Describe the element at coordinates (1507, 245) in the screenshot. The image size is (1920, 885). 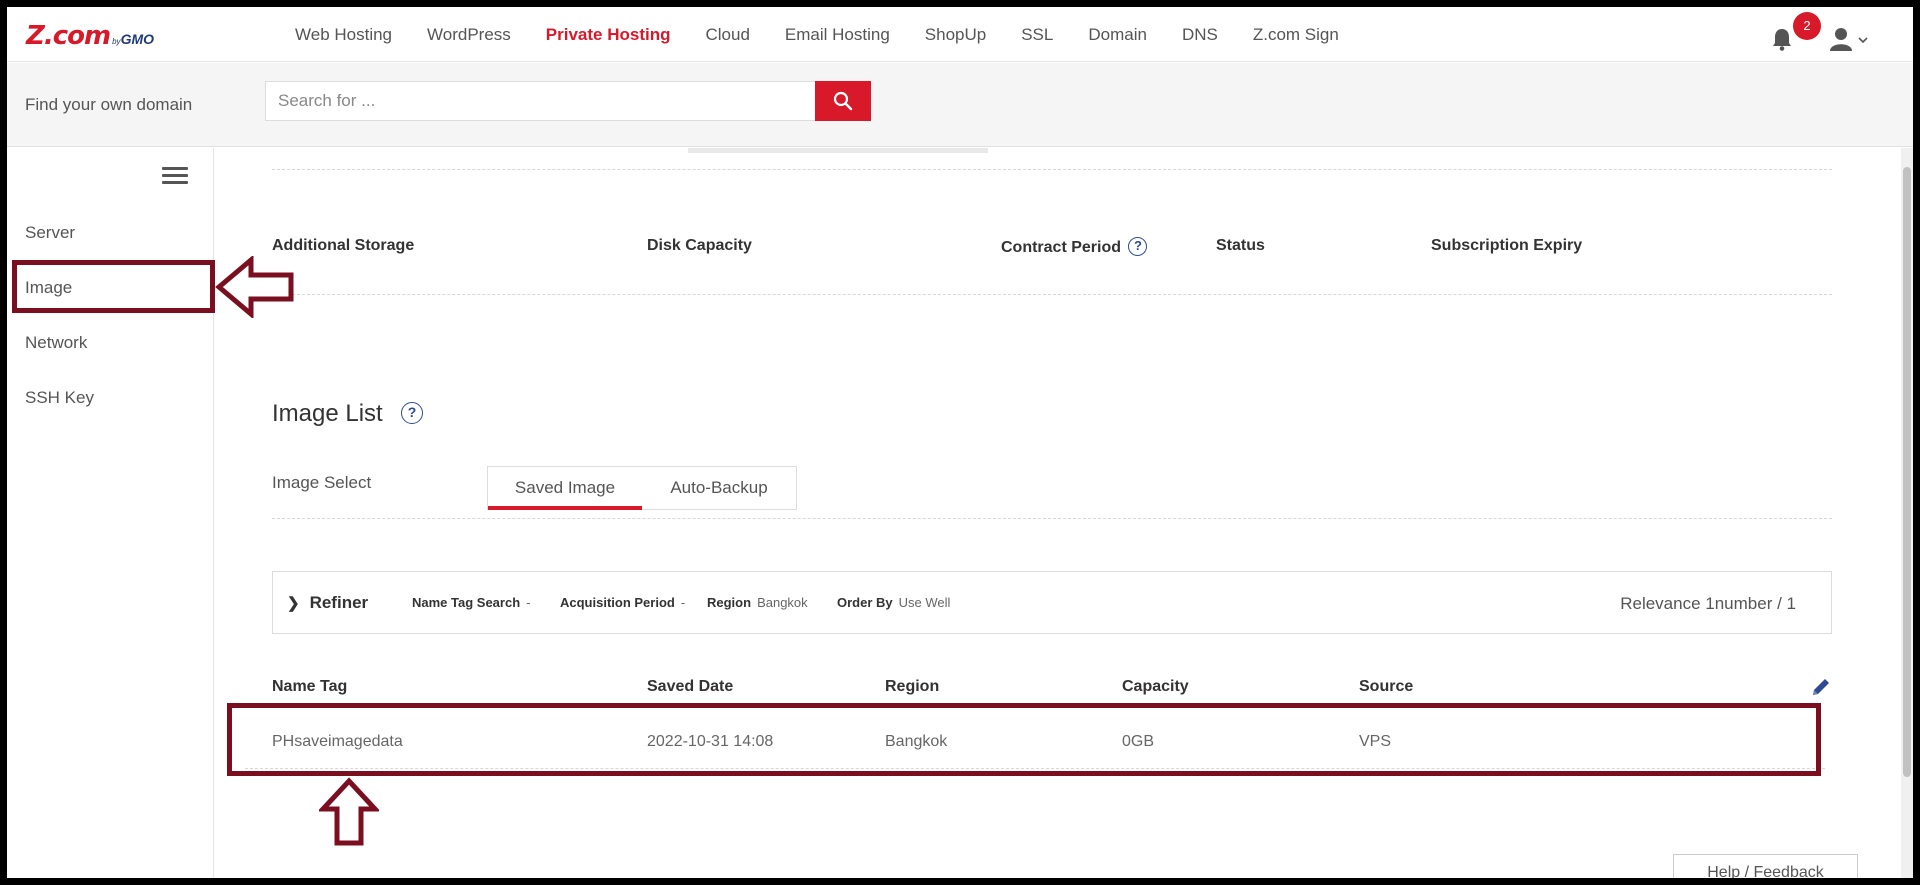
I see `col-subscription-expiry: Subscription Expiry` at that location.